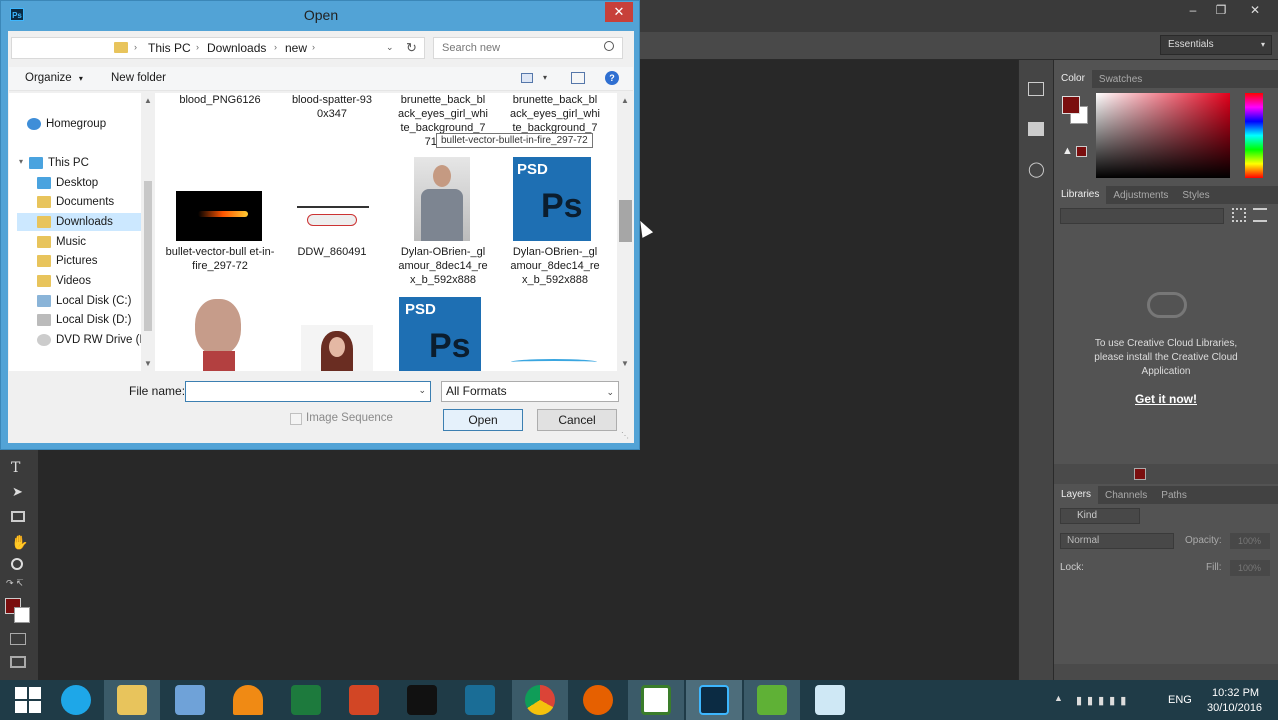 This screenshot has height=720, width=1278. Describe the element at coordinates (19, 542) in the screenshot. I see `hand-tool-icon: ✋` at that location.